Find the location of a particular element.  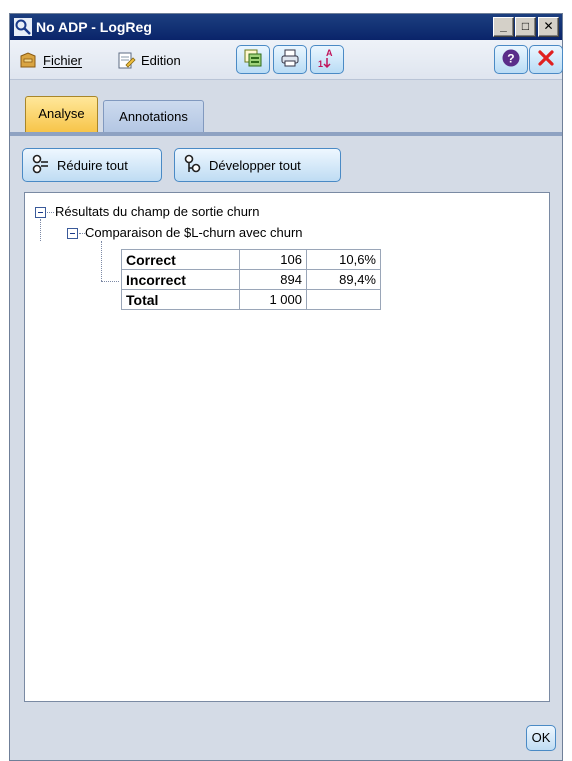

magnifier-icon is located at coordinates (23, 27).